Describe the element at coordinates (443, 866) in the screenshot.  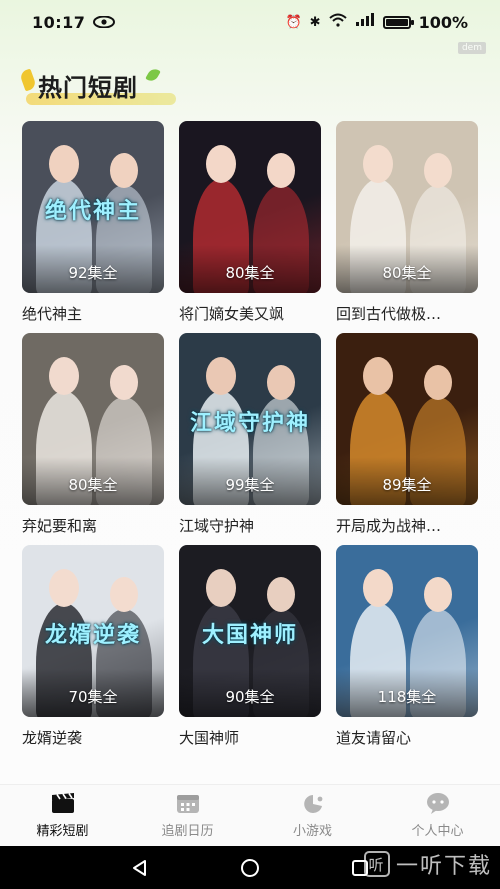
I see `watermark-text: 一听下载` at that location.